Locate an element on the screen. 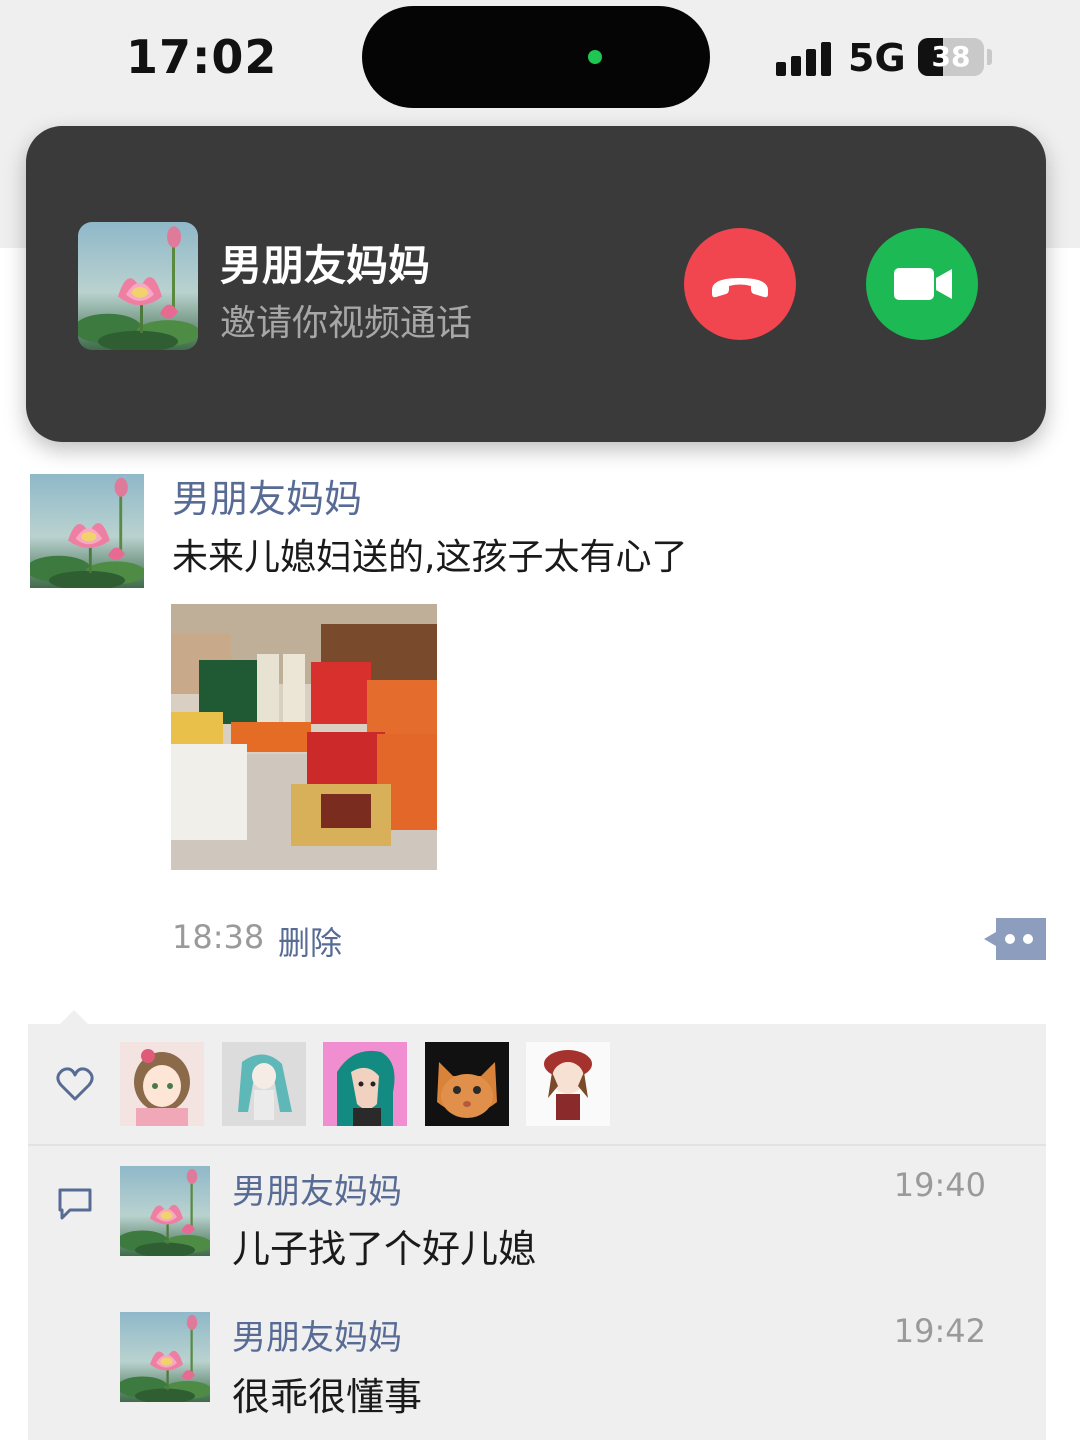  comment-time: 19:42 is located at coordinates (939, 1331).